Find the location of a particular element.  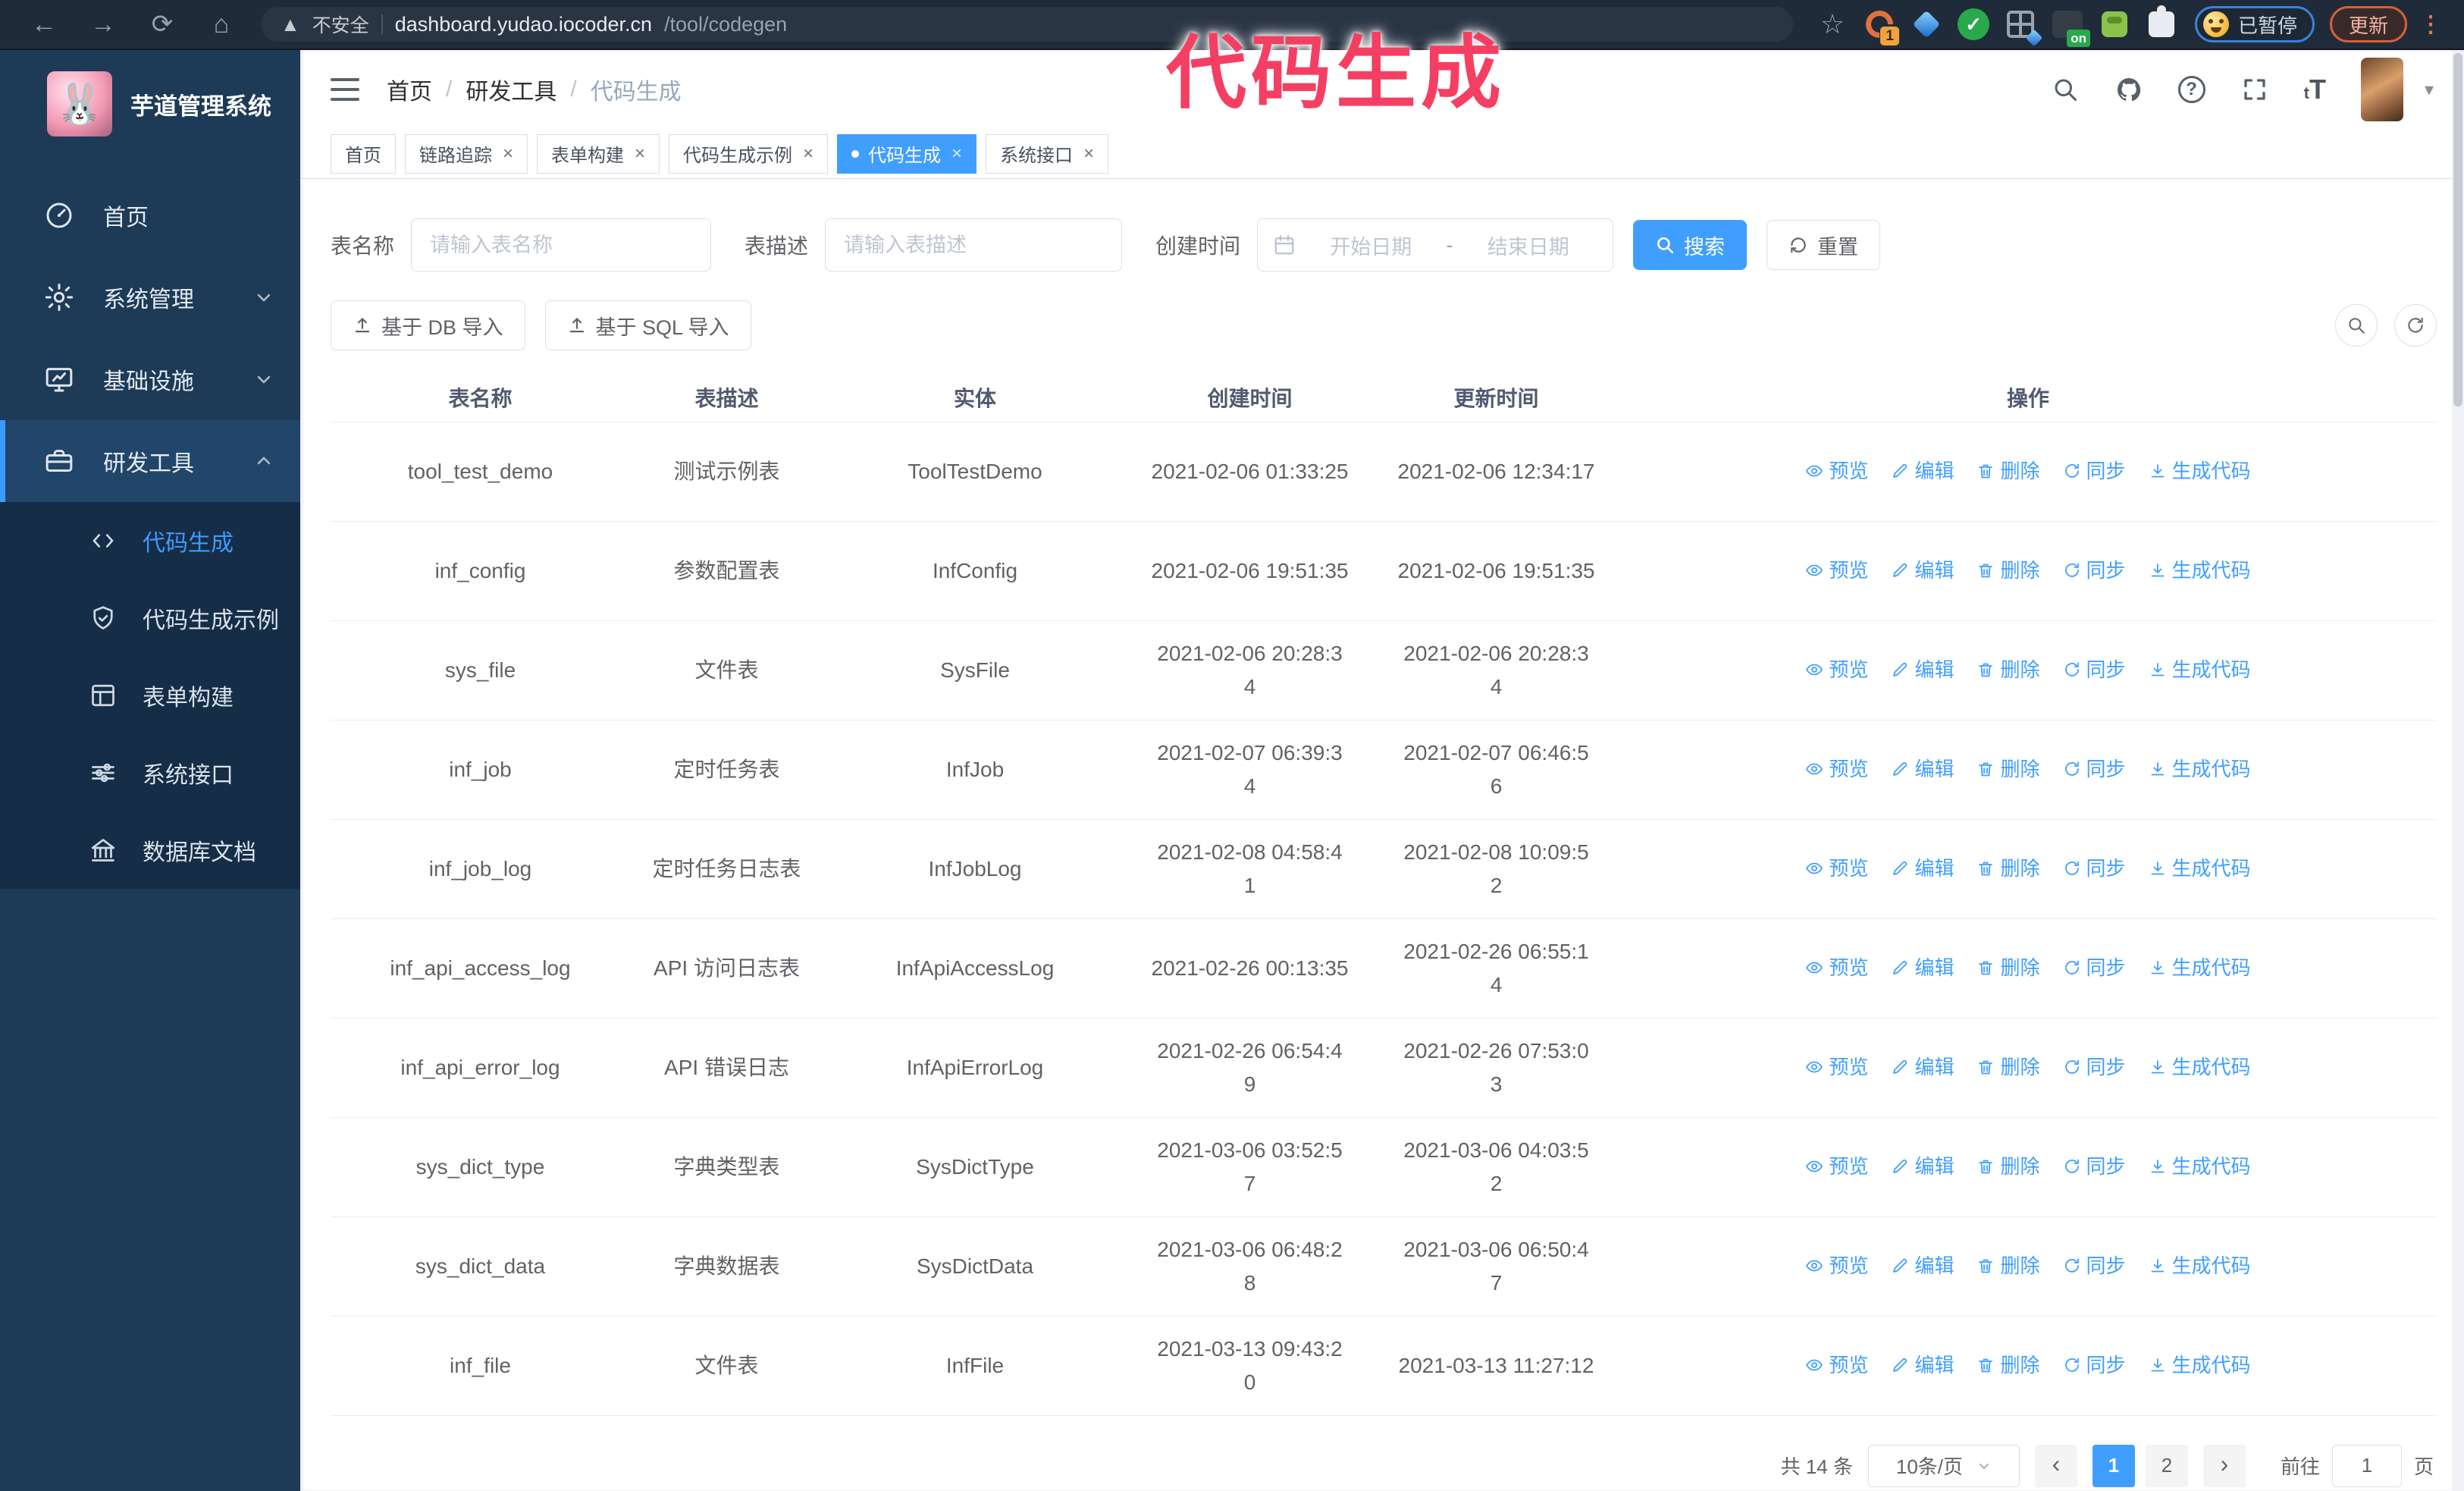

page-button-1: 1 is located at coordinates (2113, 1465).